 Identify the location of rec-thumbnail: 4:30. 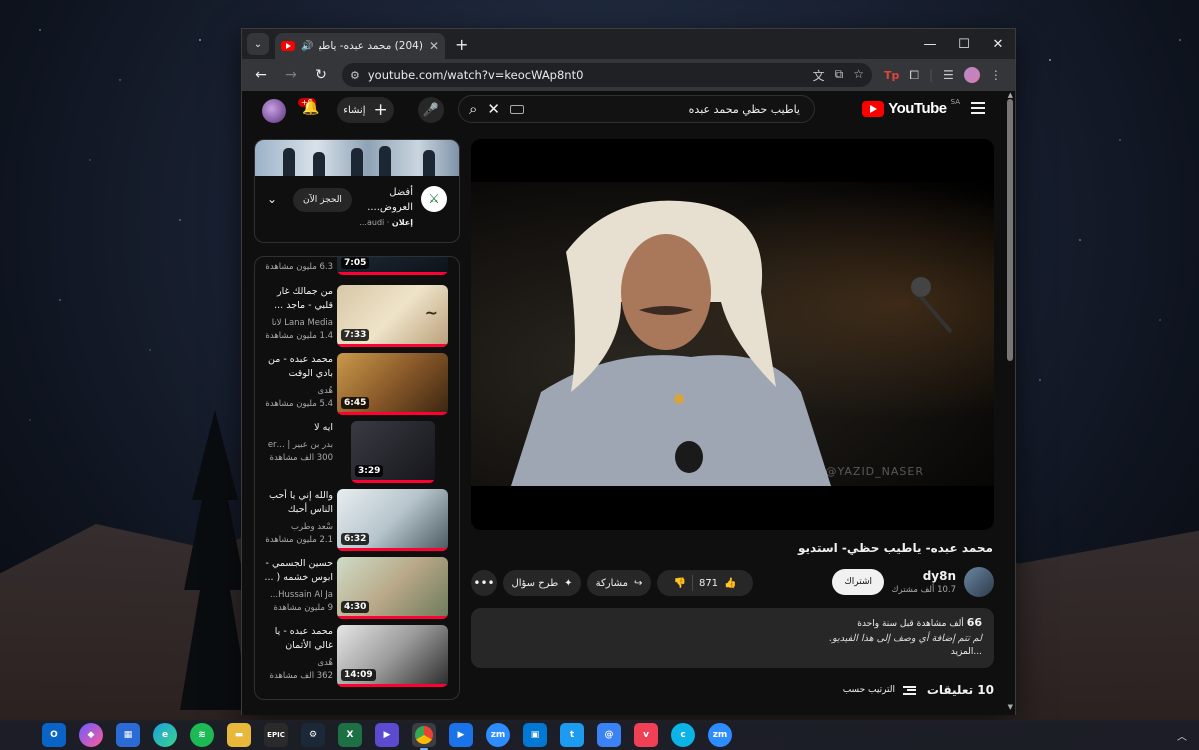
(392, 588).